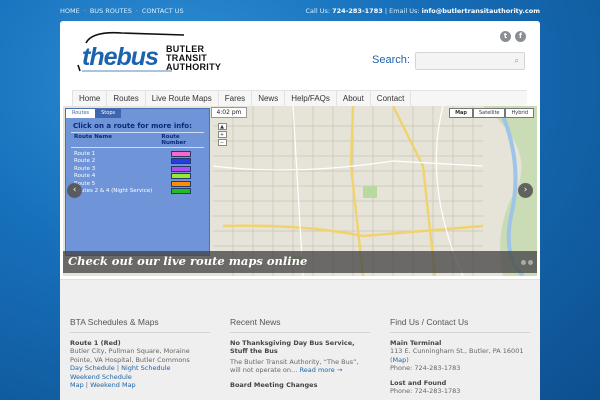  What do you see at coordinates (470, 61) in the screenshot?
I see `search-input: ⌕` at bounding box center [470, 61].